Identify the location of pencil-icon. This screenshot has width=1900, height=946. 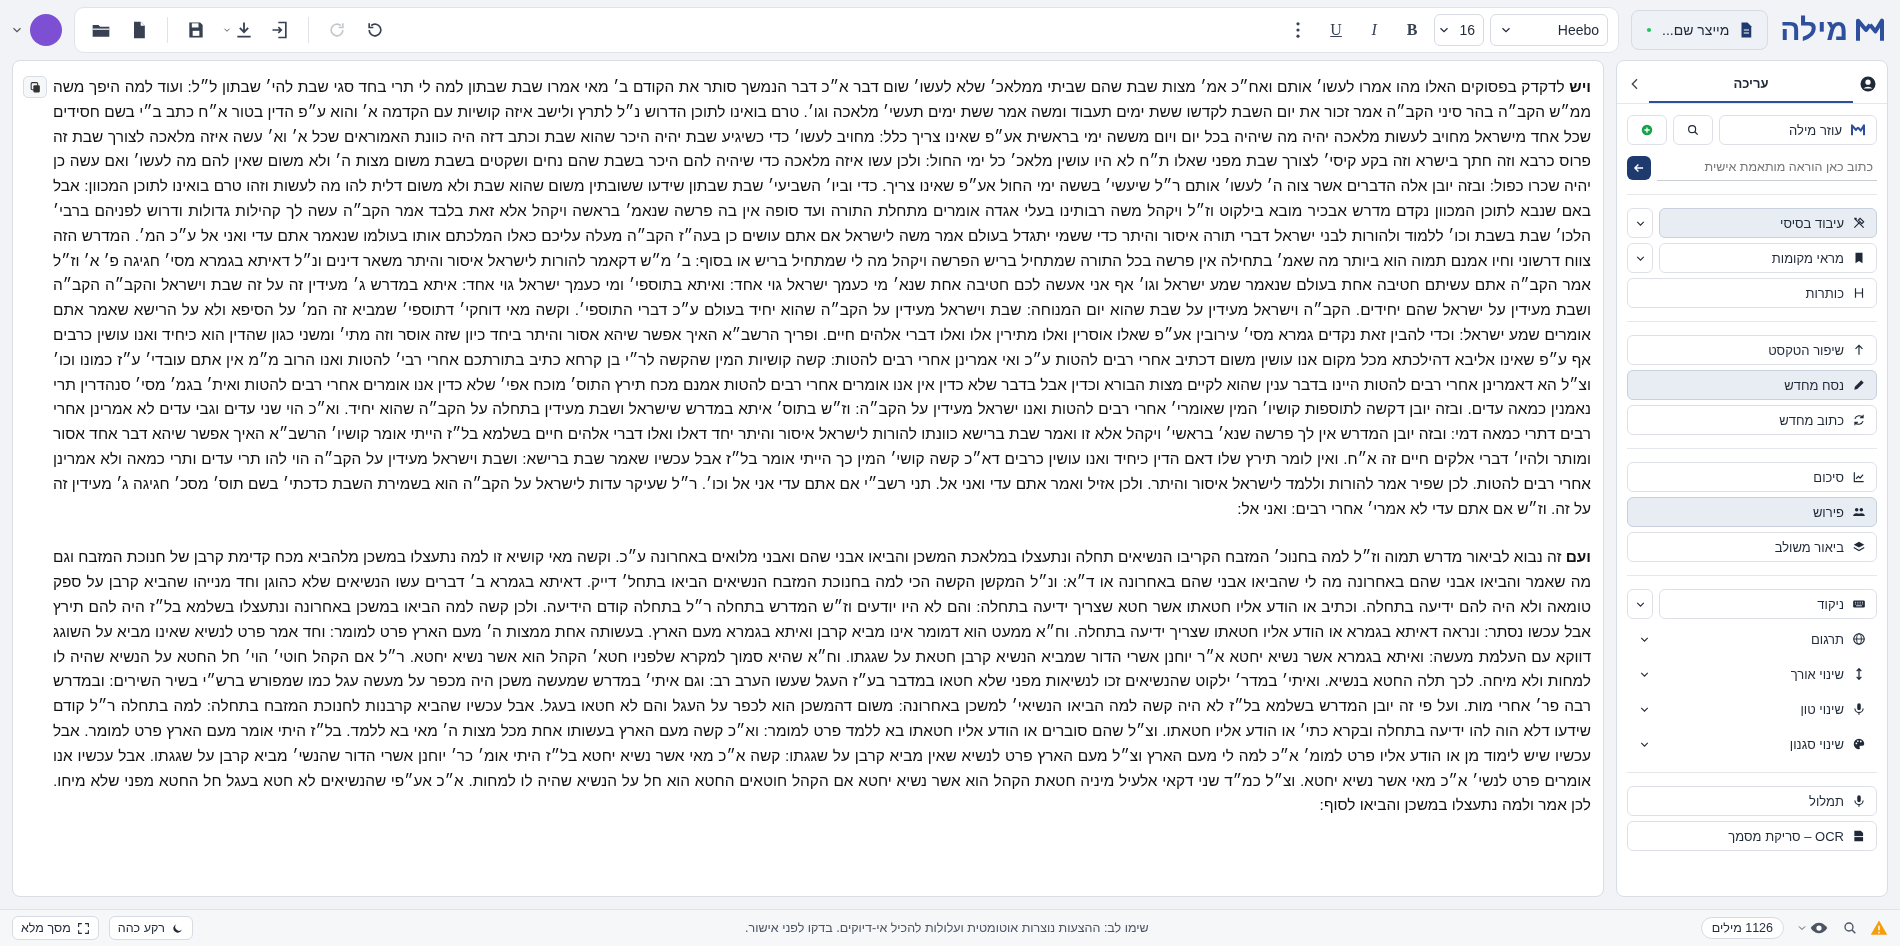
(1859, 385).